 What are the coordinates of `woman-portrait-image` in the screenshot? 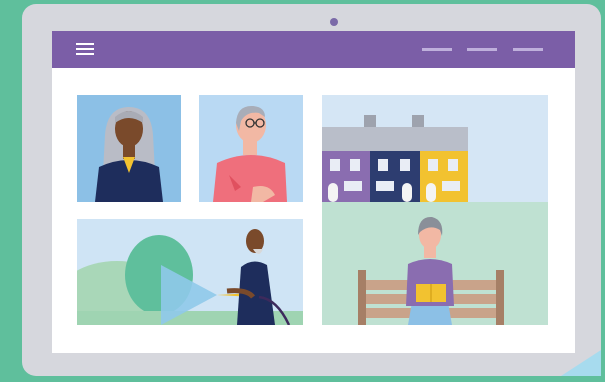 It's located at (129, 148).